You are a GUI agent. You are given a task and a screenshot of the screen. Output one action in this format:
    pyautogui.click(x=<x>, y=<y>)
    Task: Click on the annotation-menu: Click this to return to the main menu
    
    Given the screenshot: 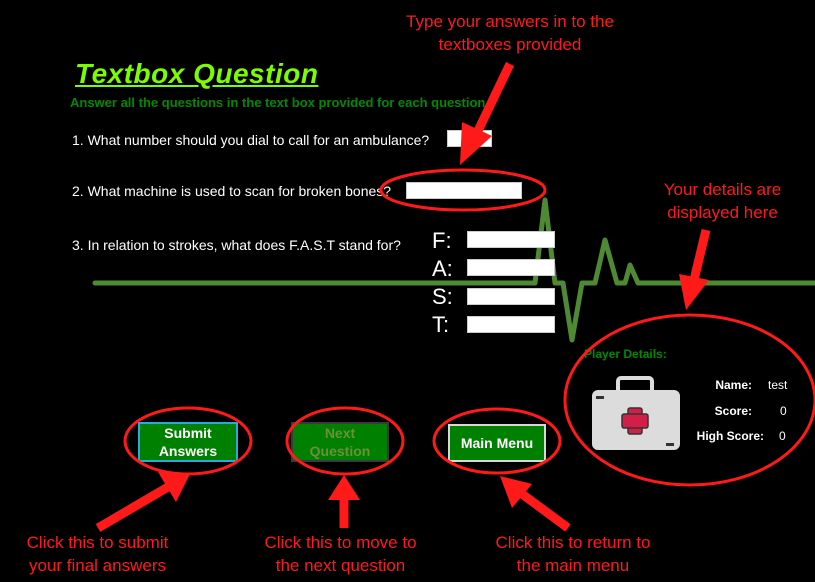 What is the action you would take?
    pyautogui.click(x=573, y=554)
    